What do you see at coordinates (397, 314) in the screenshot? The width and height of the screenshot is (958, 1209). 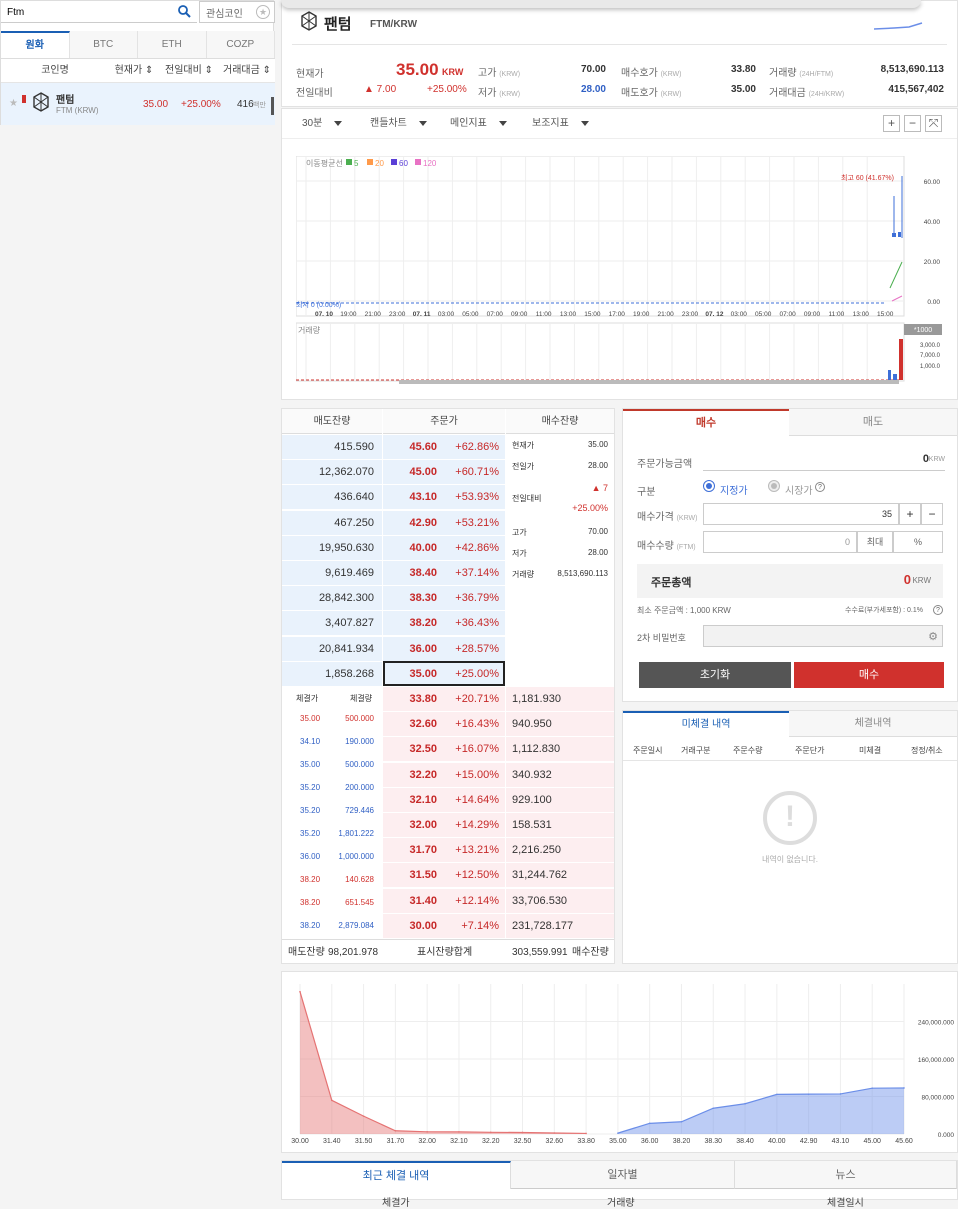 I see `x-tick-label: 23:00` at bounding box center [397, 314].